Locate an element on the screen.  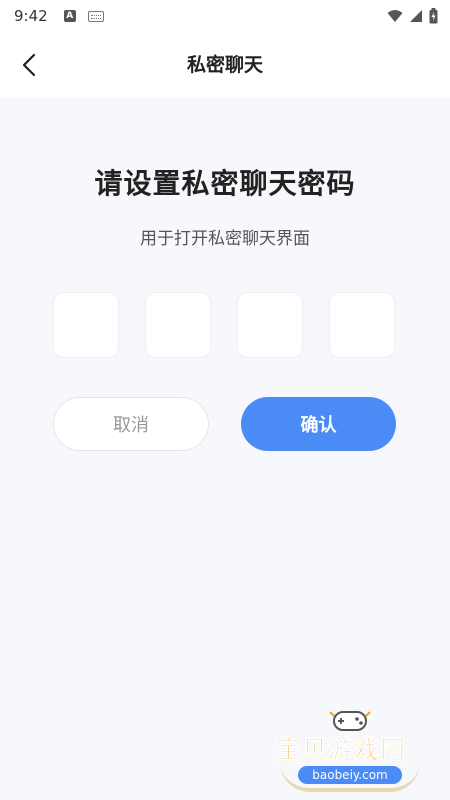
status-bar: 9:42 A is located at coordinates (225, 16).